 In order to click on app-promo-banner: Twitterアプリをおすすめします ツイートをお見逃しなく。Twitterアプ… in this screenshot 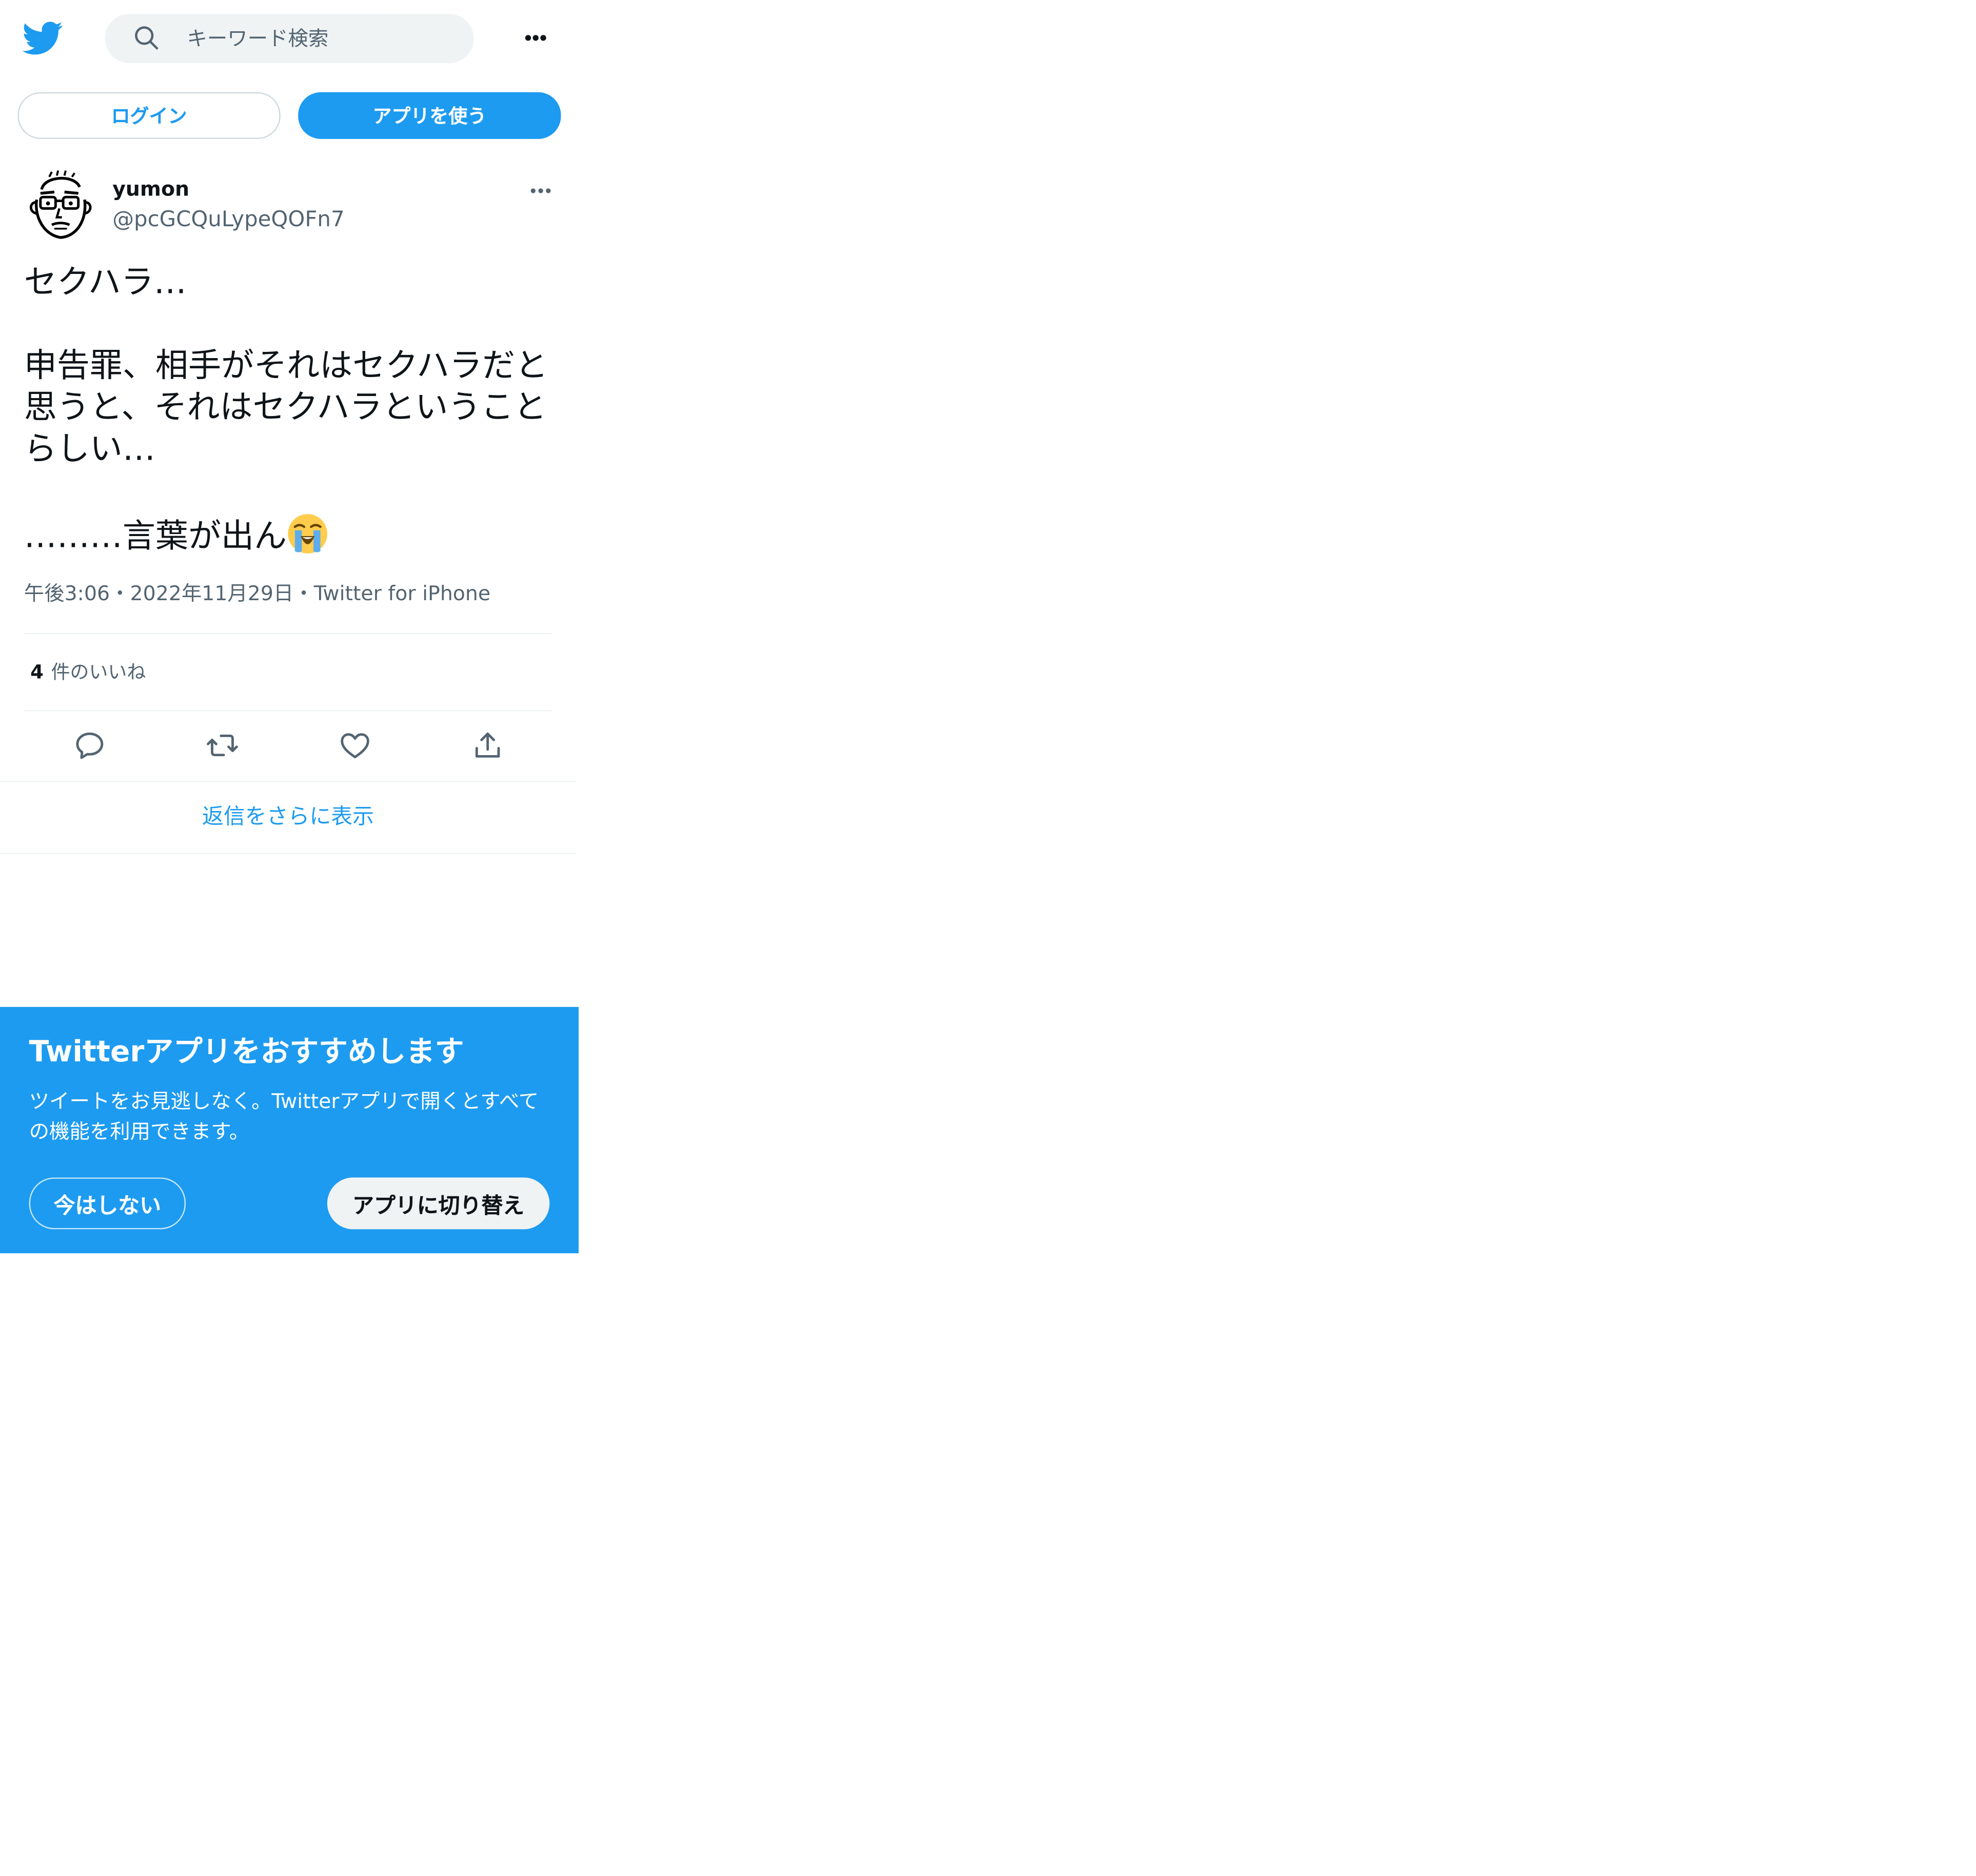, I will do `click(289, 1130)`.